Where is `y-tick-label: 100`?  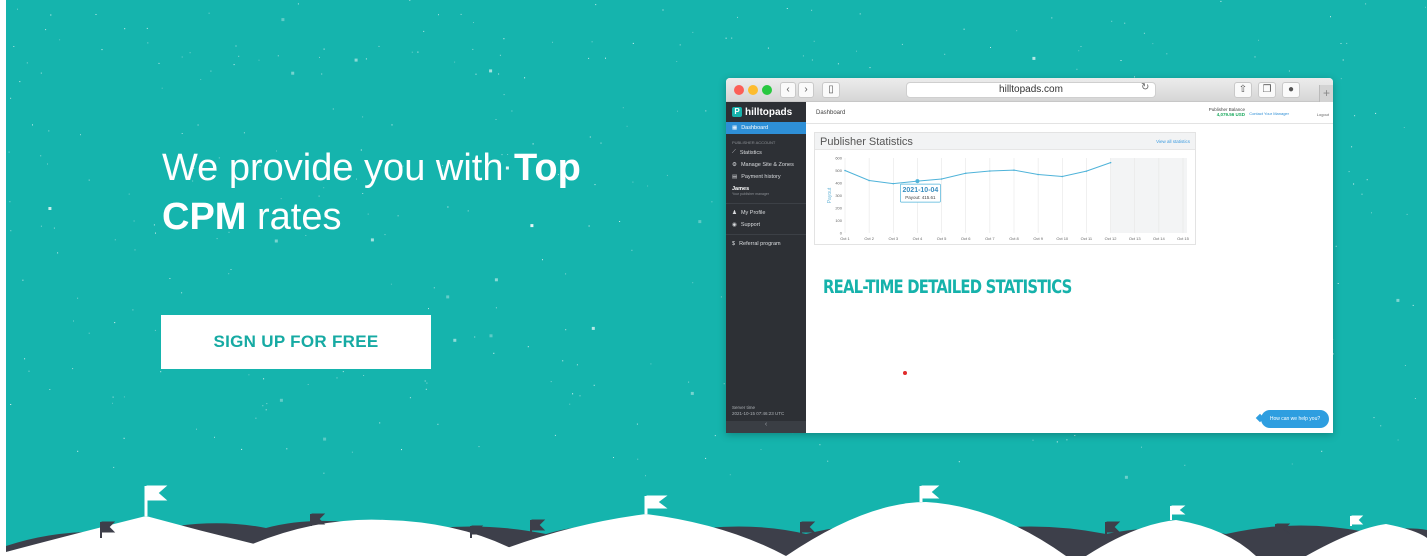
y-tick-label: 100 is located at coordinates (838, 220).